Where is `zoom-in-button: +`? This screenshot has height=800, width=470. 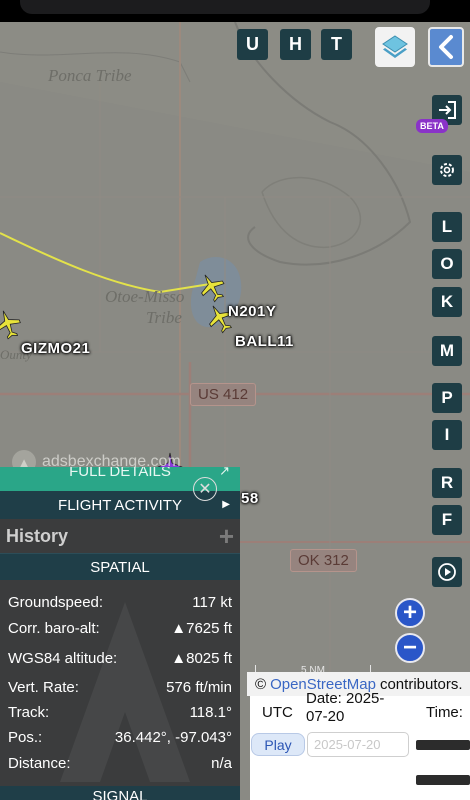 zoom-in-button: + is located at coordinates (410, 613).